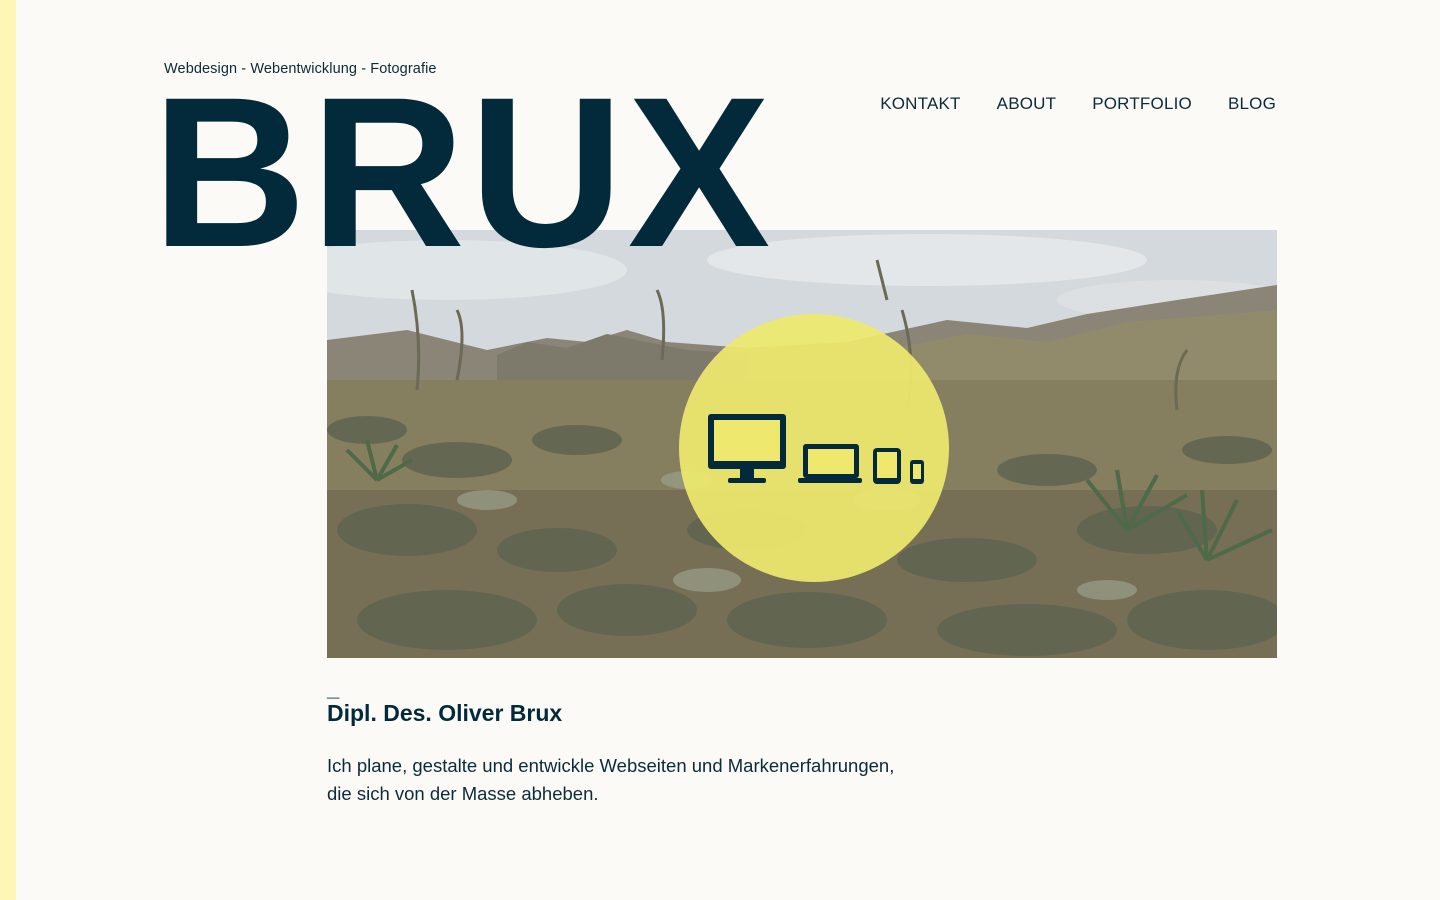  I want to click on devices-icons, so click(816, 449).